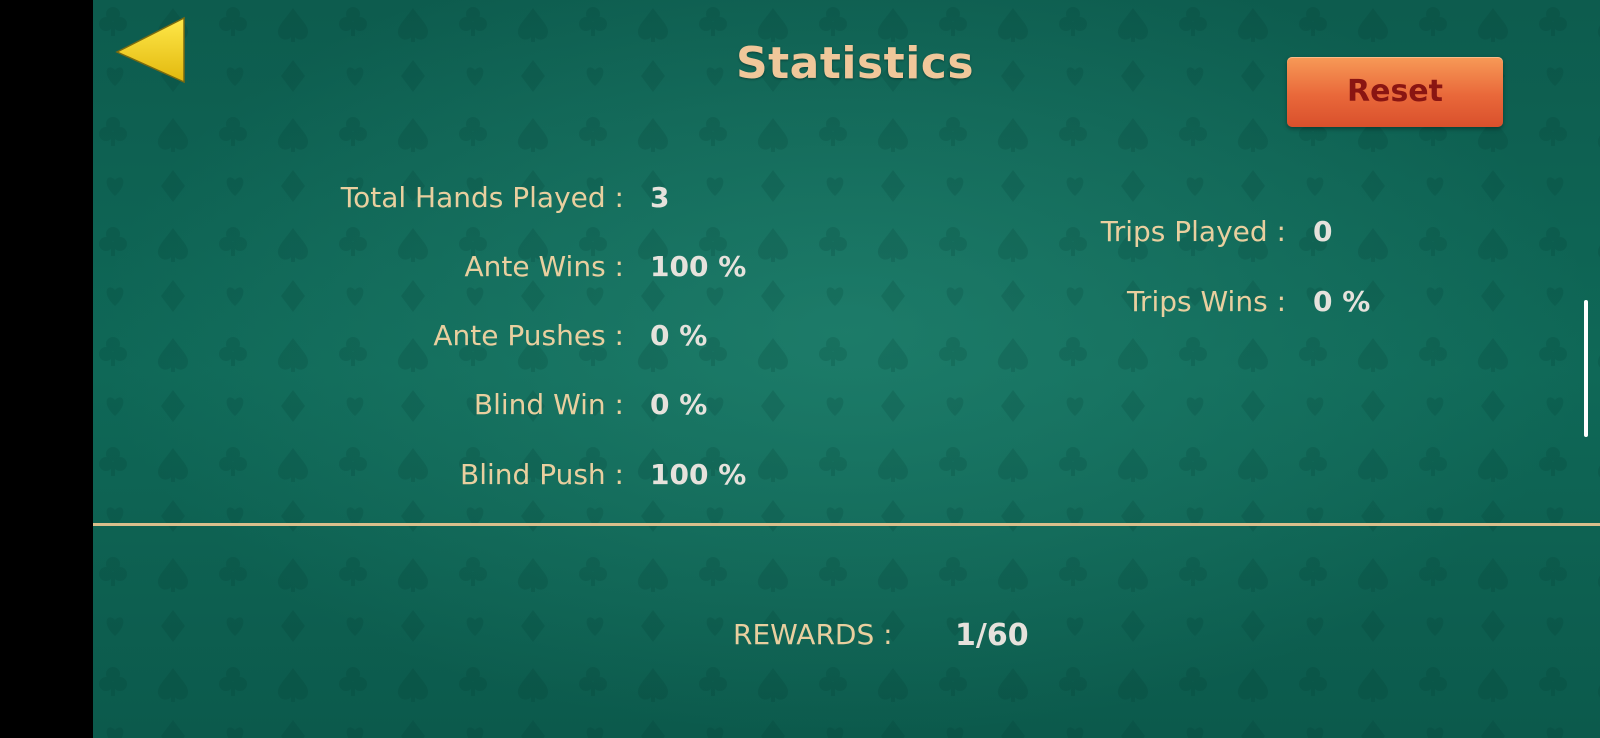  I want to click on reset-button: Reset, so click(1395, 92).